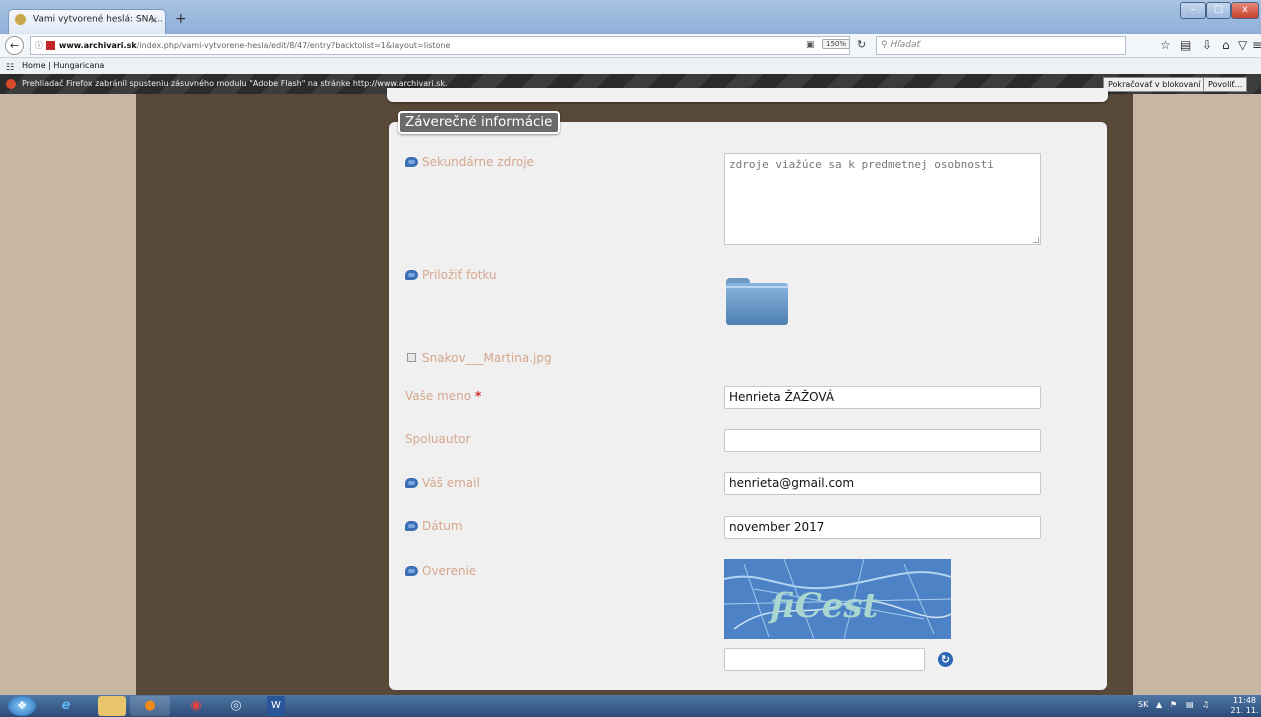 The image size is (1261, 717). I want to click on action-center-flag-icon: ⚑, so click(1173, 704).